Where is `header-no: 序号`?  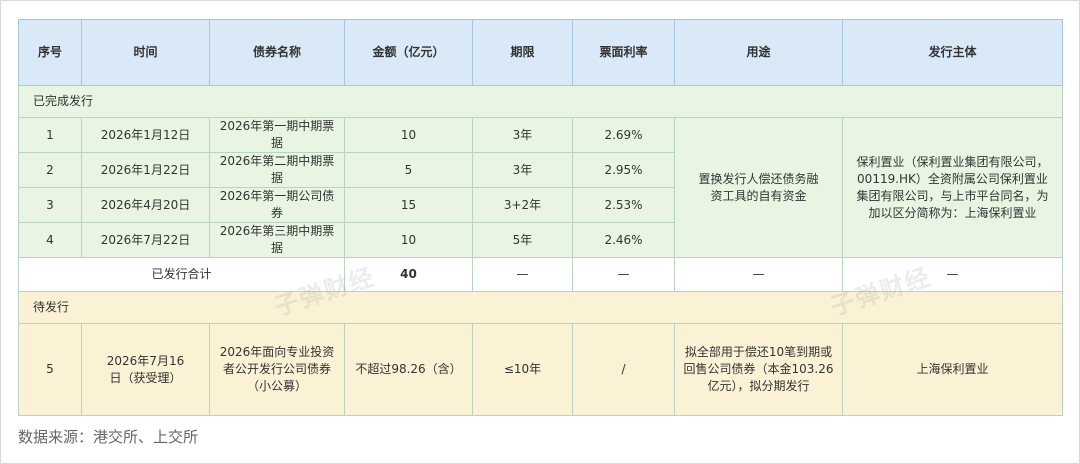
header-no: 序号 is located at coordinates (50, 52).